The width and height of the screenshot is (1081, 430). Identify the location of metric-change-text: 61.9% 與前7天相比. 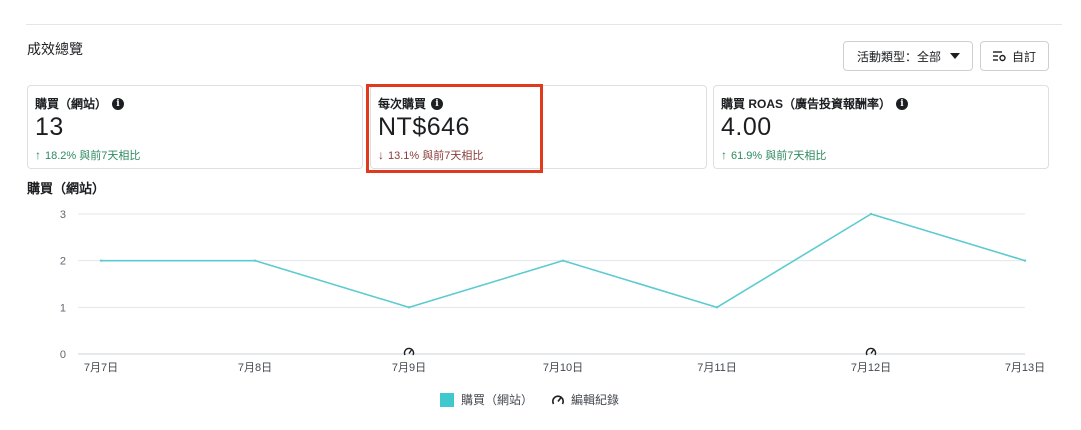
(779, 156).